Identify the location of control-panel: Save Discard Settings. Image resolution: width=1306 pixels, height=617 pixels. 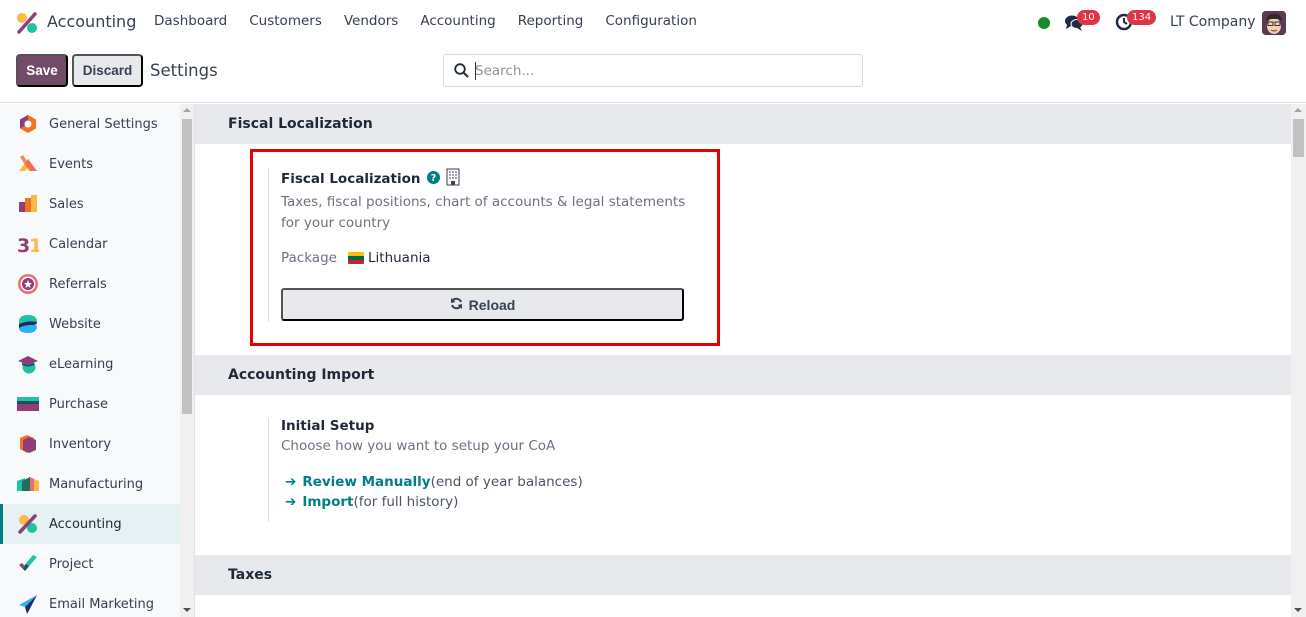
(653, 74).